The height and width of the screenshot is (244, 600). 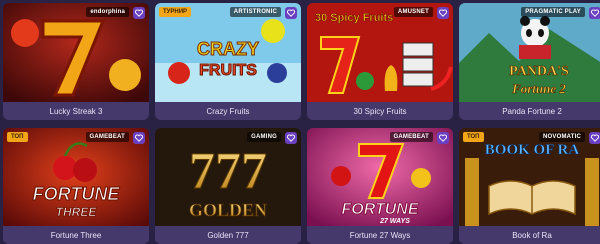 I want to click on game-title: Fortune 27 Ways, so click(x=380, y=235).